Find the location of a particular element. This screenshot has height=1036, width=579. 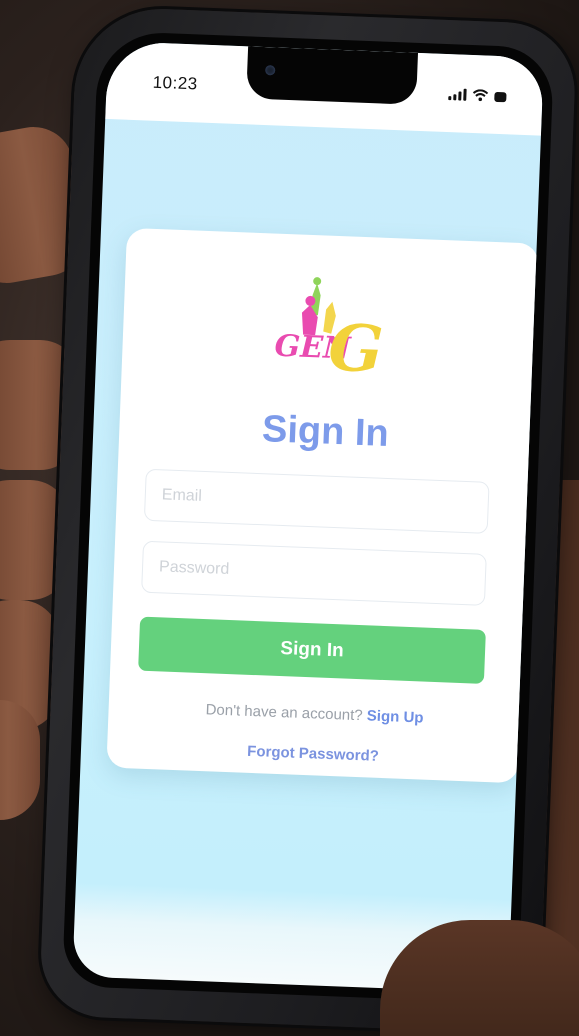

status-time: 10:23 is located at coordinates (175, 83).